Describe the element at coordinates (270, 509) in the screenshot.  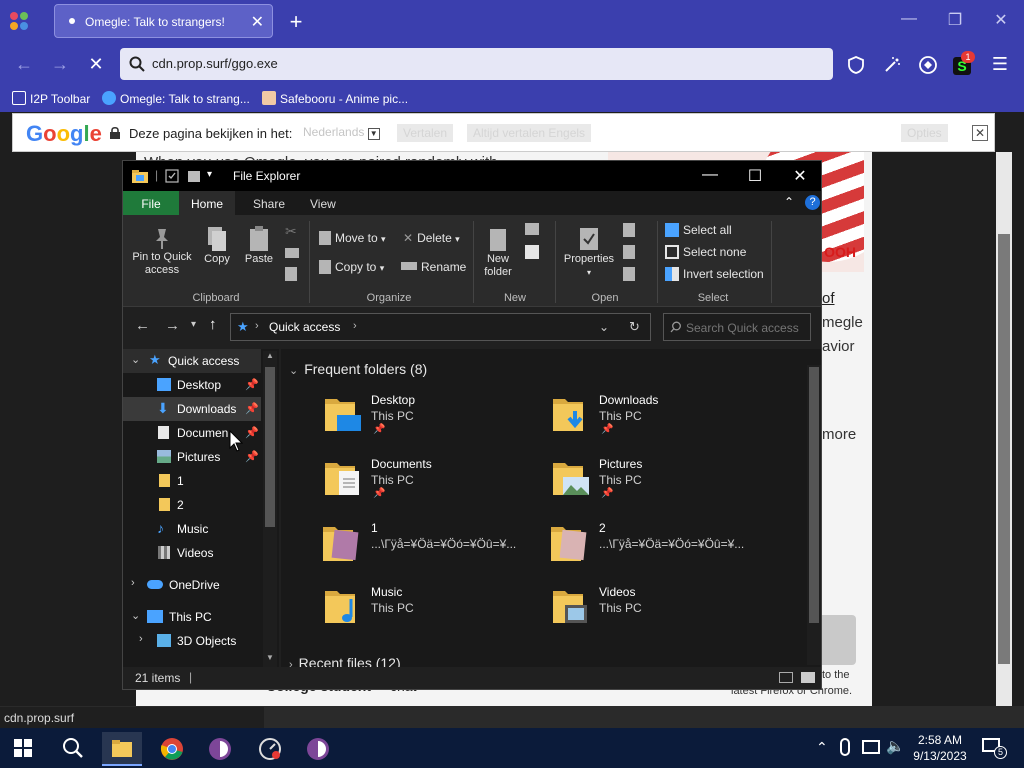
I see `nav-scrollbar: ▲ ▼` at that location.